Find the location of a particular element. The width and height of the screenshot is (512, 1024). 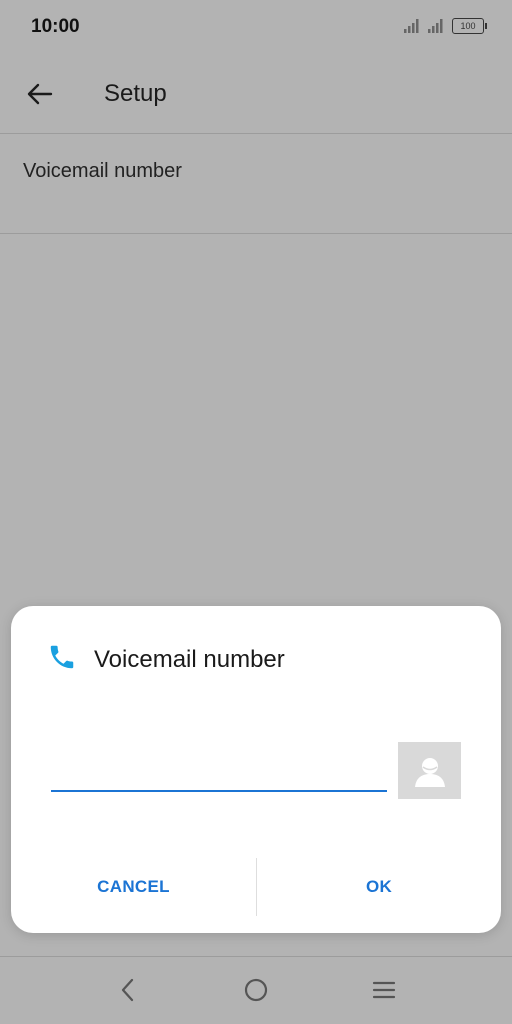

nav-home-button is located at coordinates (256, 990).